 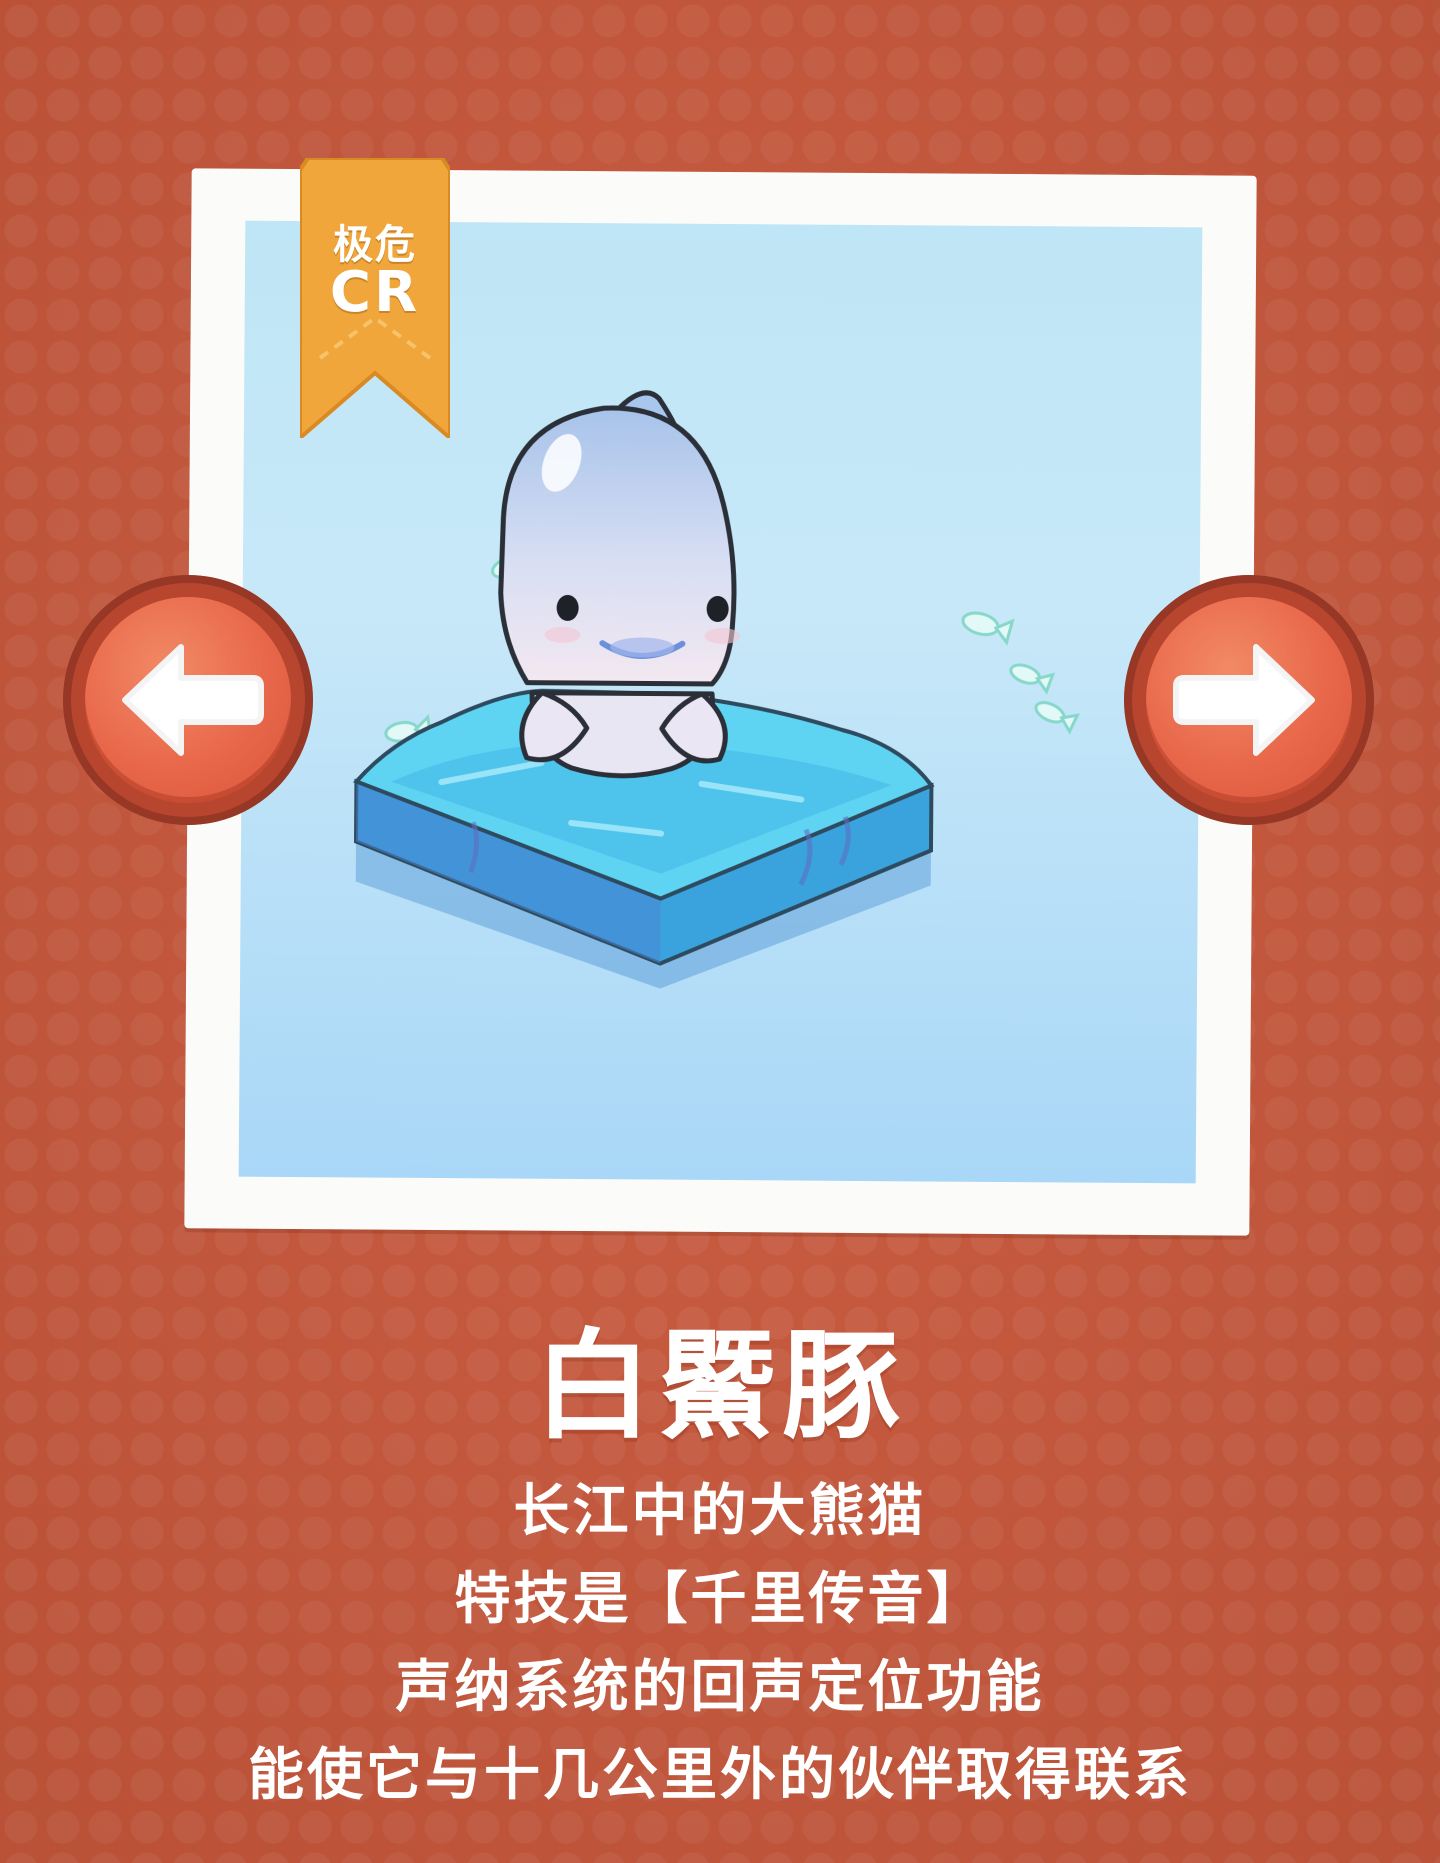 What do you see at coordinates (720, 1599) in the screenshot?
I see `description-line: 特技是【千里传音】` at bounding box center [720, 1599].